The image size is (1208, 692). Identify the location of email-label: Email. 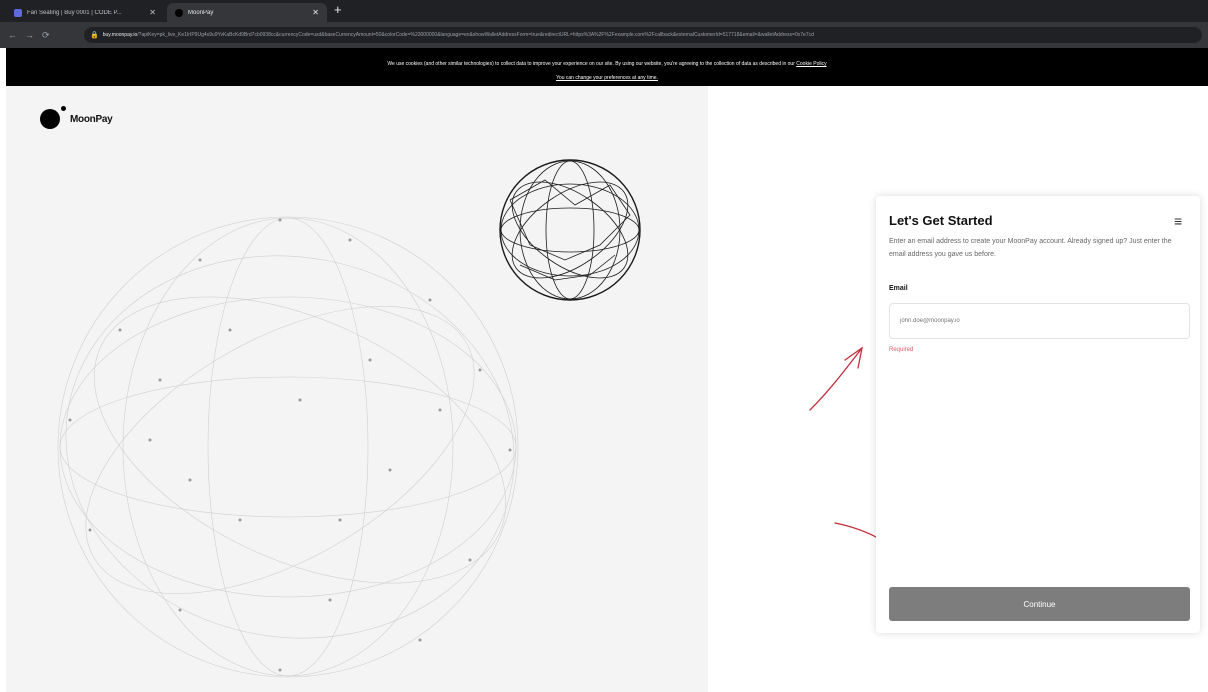
(898, 288).